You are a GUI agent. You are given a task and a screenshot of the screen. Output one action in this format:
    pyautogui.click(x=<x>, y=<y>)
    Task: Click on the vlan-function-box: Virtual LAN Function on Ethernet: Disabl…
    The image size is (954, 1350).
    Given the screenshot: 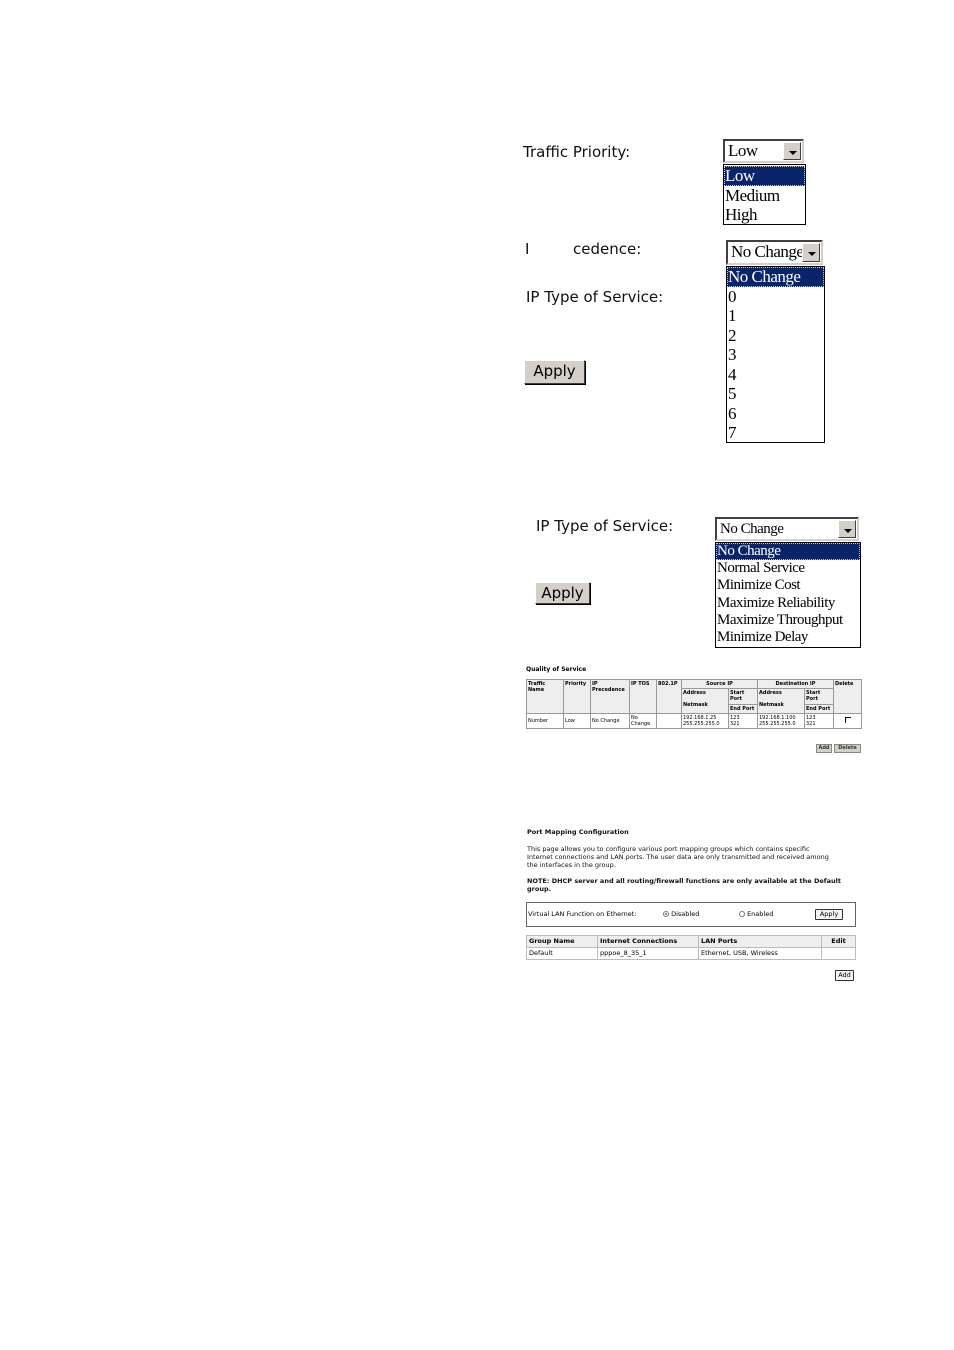 What is the action you would take?
    pyautogui.click(x=691, y=914)
    